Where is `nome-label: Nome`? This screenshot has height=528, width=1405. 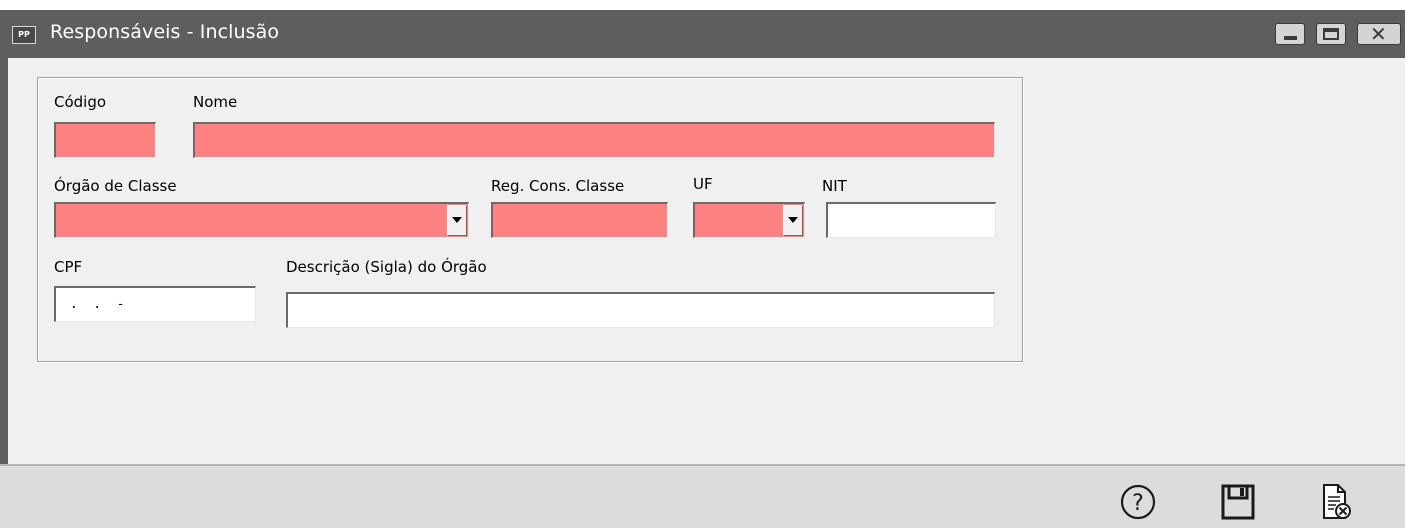
nome-label: Nome is located at coordinates (215, 102).